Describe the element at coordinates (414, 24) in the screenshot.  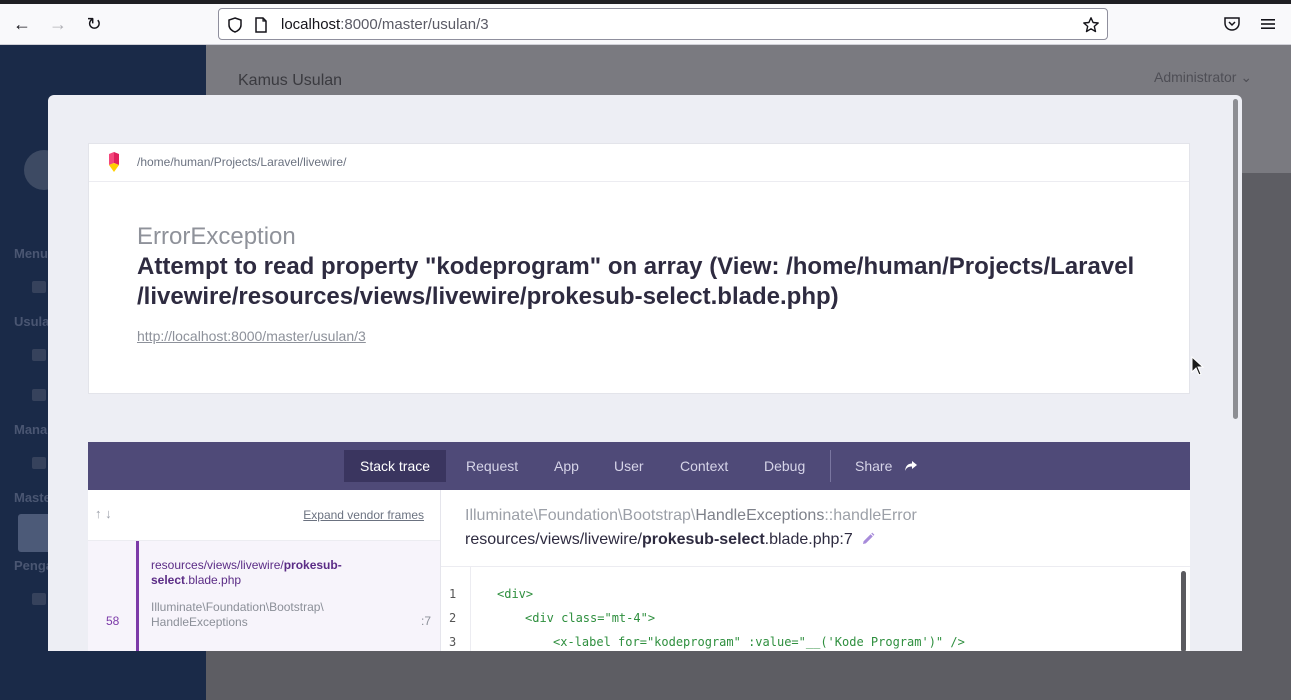
I see `url-path: :8000/master/usulan/3` at that location.